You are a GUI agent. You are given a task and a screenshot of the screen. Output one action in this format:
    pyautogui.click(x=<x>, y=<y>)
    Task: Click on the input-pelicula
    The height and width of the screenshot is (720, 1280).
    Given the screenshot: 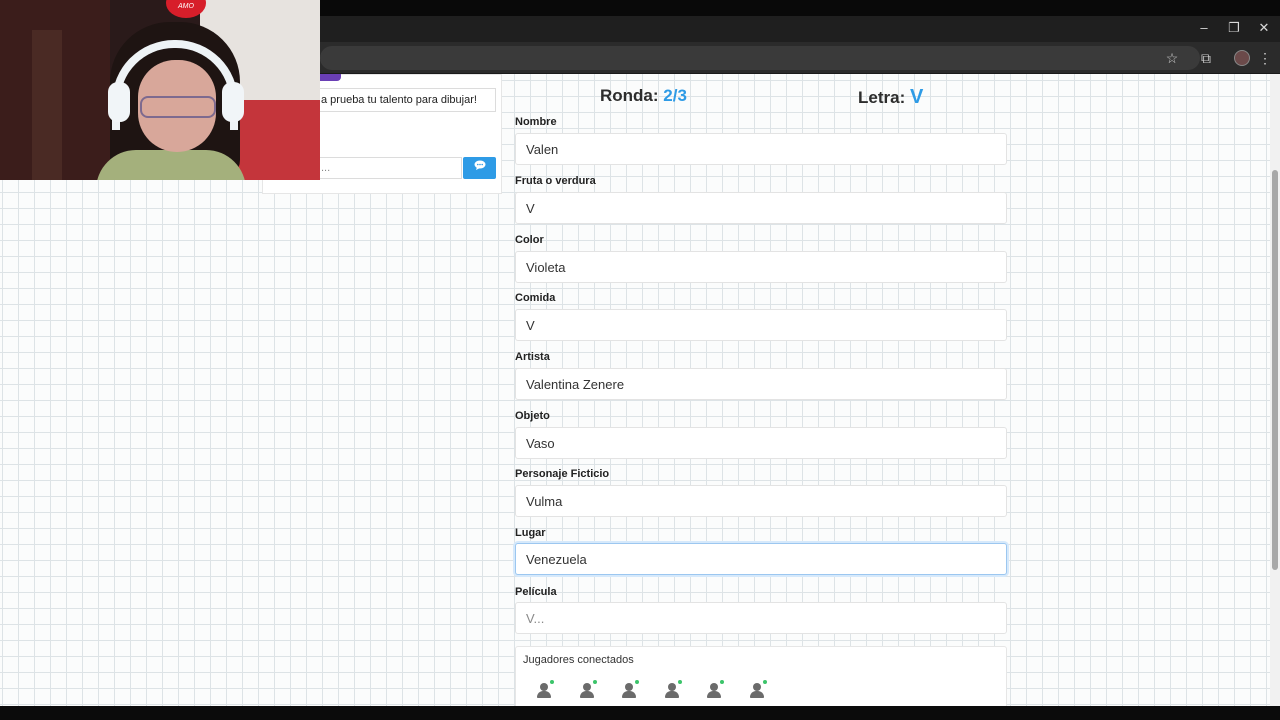 What is the action you would take?
    pyautogui.click(x=761, y=618)
    